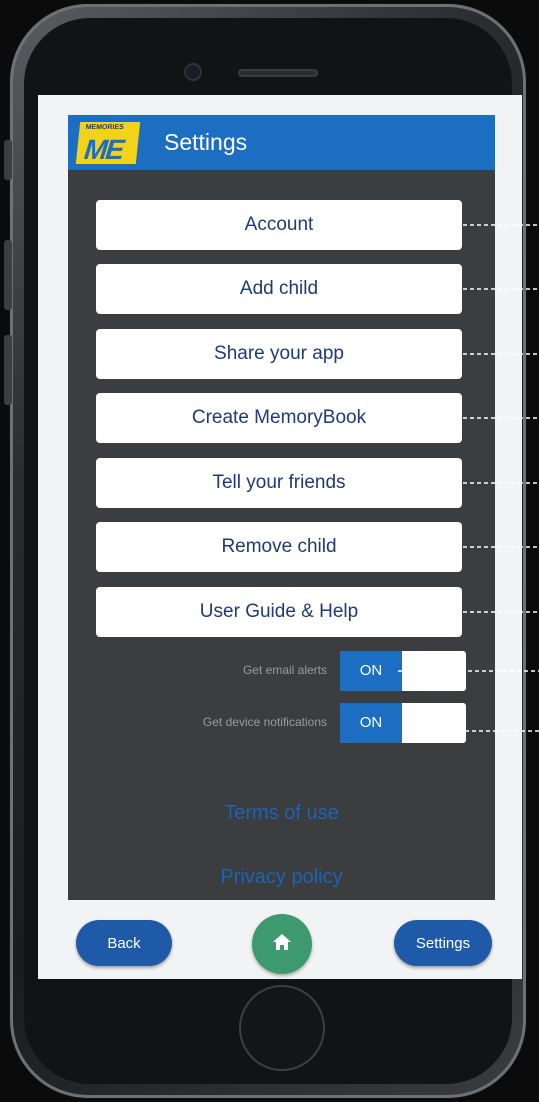 The height and width of the screenshot is (1102, 539). I want to click on mute-switch, so click(8, 160).